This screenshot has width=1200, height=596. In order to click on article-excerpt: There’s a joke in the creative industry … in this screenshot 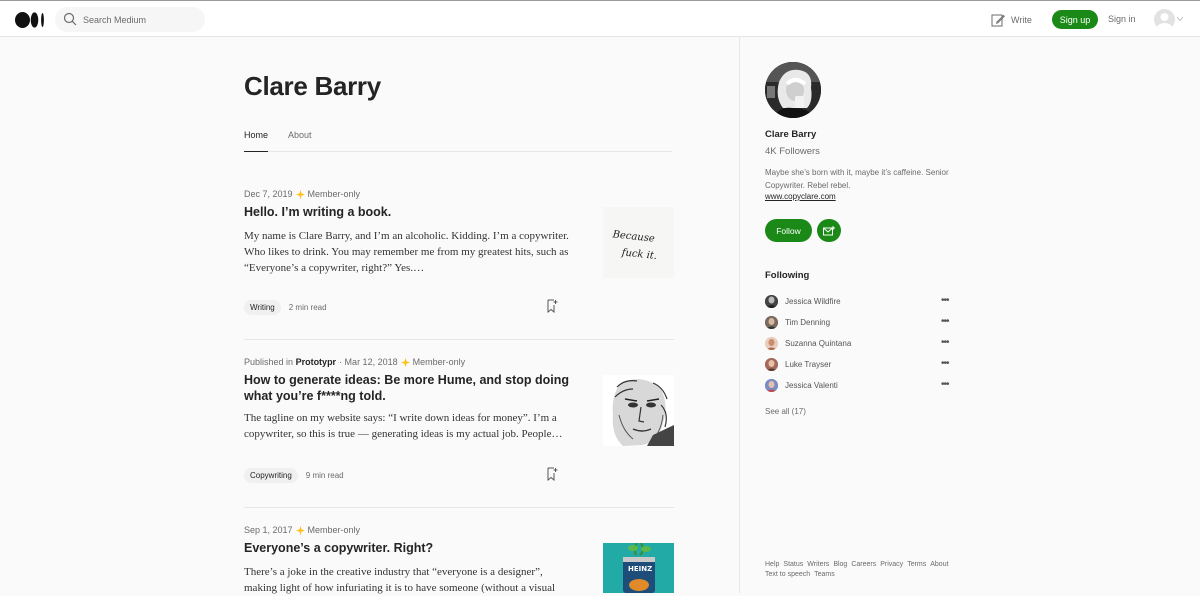, I will do `click(409, 580)`.